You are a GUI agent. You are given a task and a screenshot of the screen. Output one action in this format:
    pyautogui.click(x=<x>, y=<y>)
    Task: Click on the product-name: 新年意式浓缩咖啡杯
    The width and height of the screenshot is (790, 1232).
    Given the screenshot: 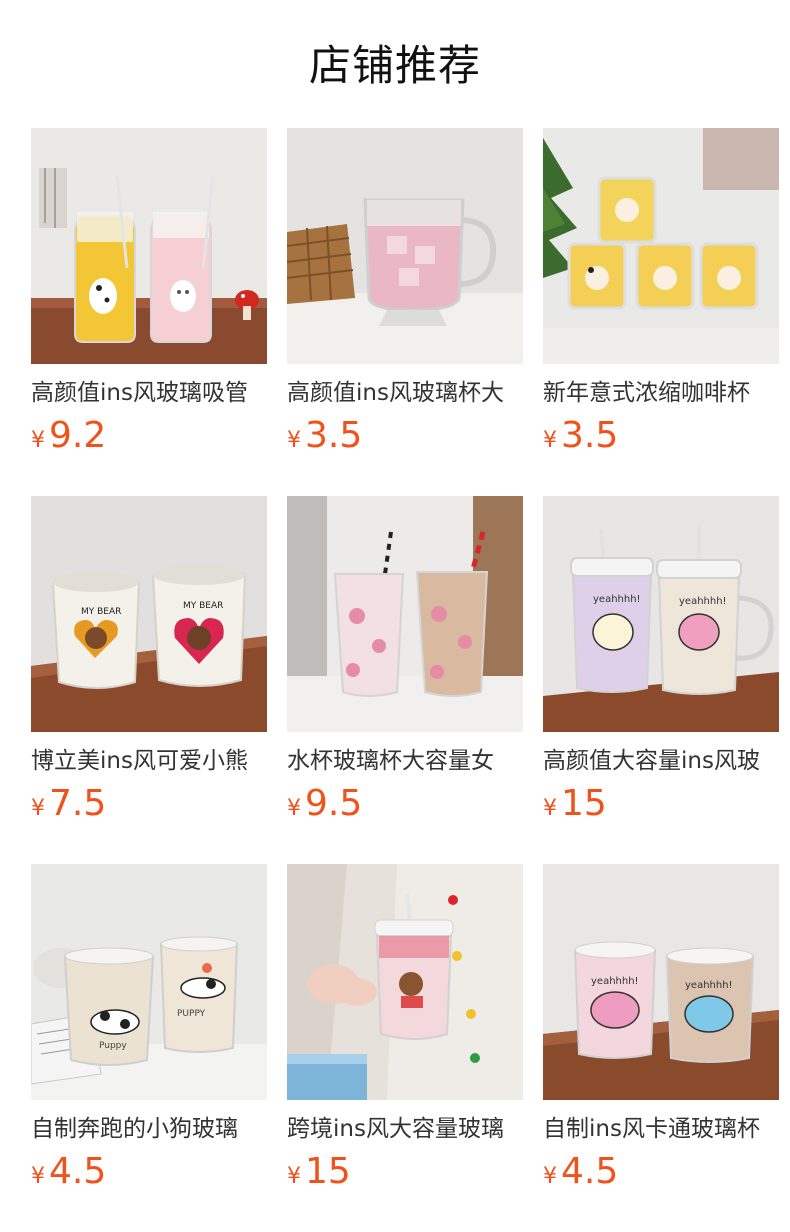 What is the action you would take?
    pyautogui.click(x=661, y=393)
    